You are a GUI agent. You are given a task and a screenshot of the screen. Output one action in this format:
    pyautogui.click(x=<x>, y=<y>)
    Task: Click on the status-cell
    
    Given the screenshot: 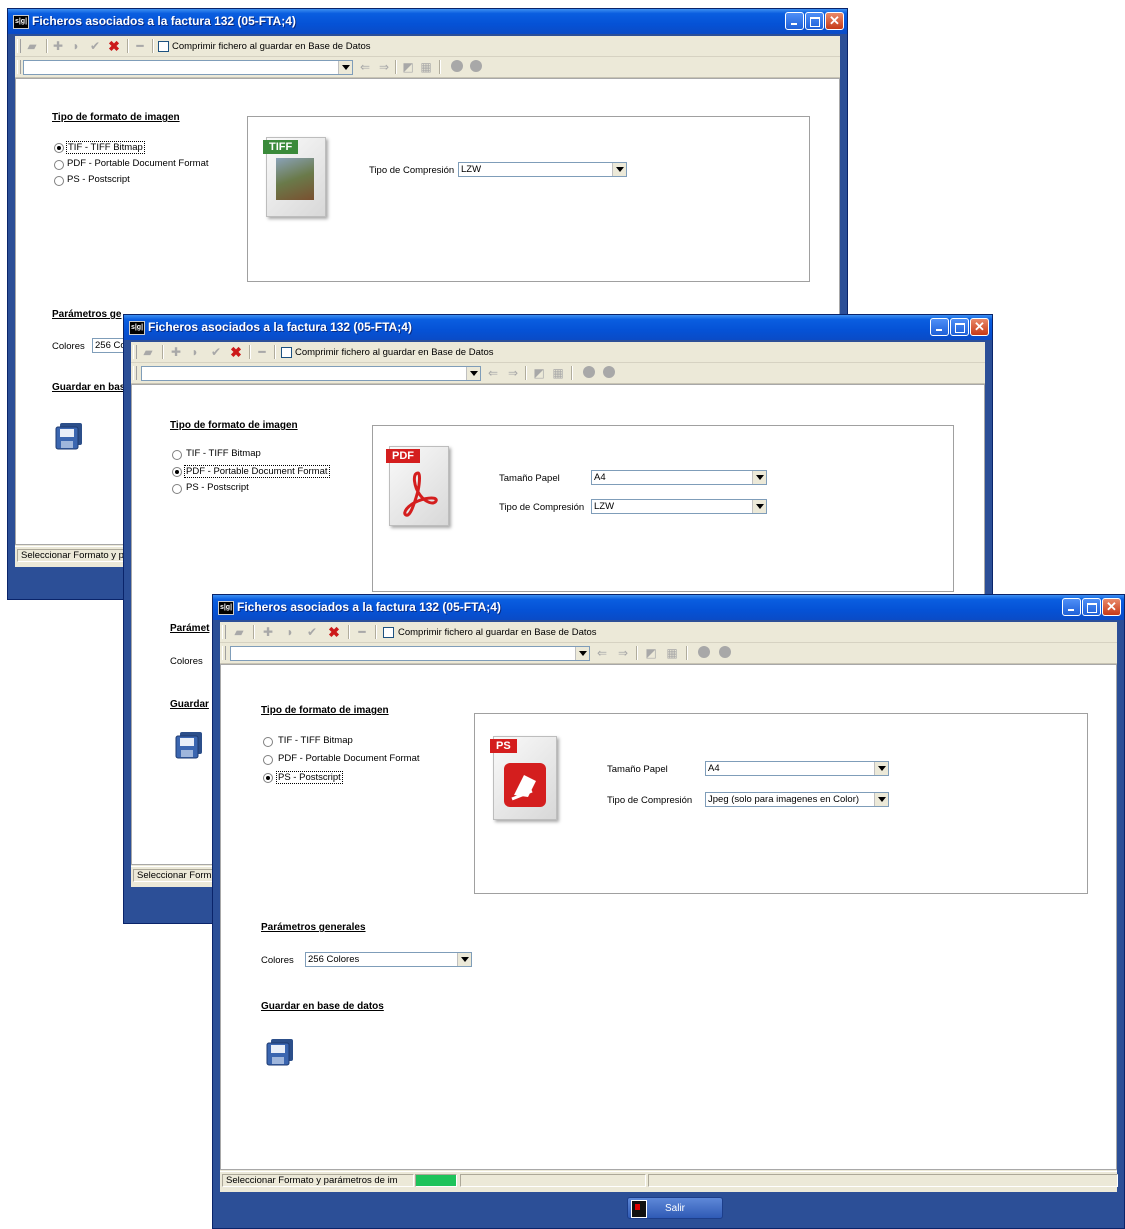 What is the action you would take?
    pyautogui.click(x=883, y=1180)
    